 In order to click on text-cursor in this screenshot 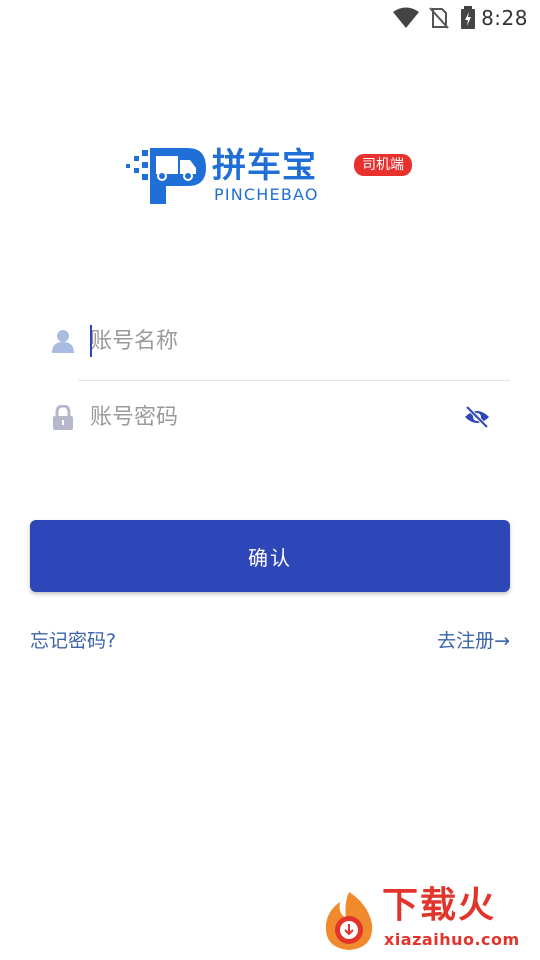, I will do `click(91, 341)`.